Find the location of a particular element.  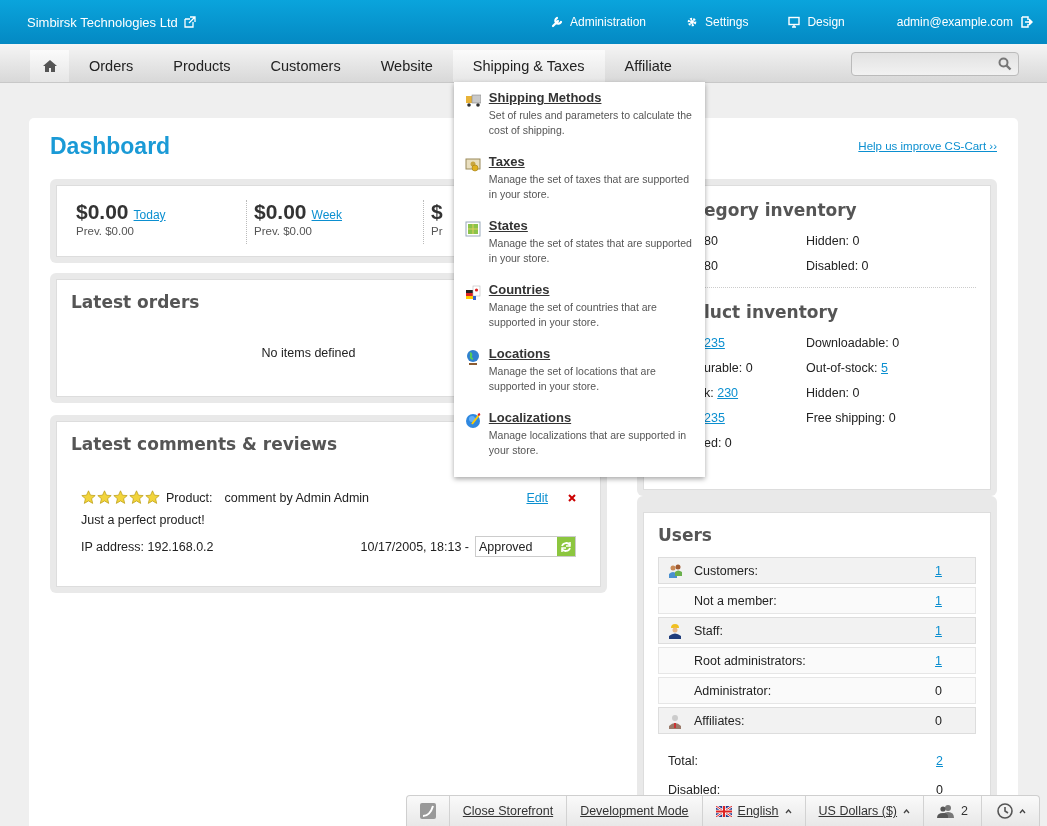

panel-title: Users is located at coordinates (685, 535).